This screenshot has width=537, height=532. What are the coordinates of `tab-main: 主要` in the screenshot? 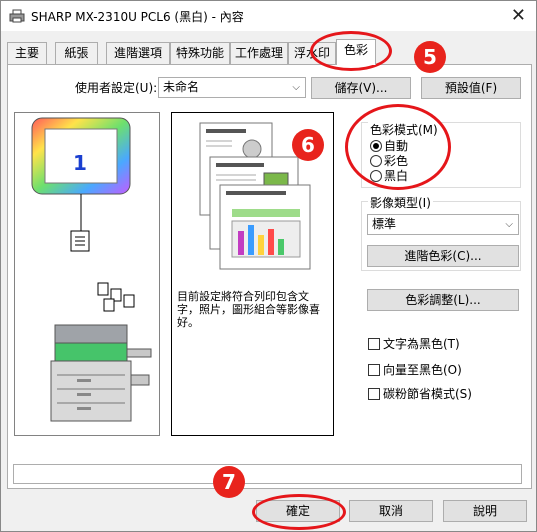 It's located at (27, 53).